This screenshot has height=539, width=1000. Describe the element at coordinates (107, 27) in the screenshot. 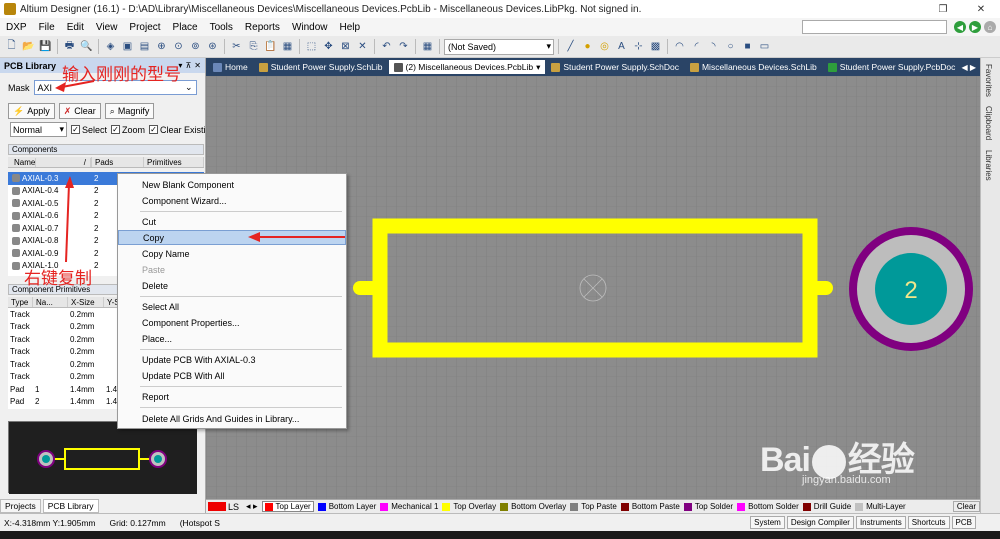

I see `menu-item-view: View` at that location.